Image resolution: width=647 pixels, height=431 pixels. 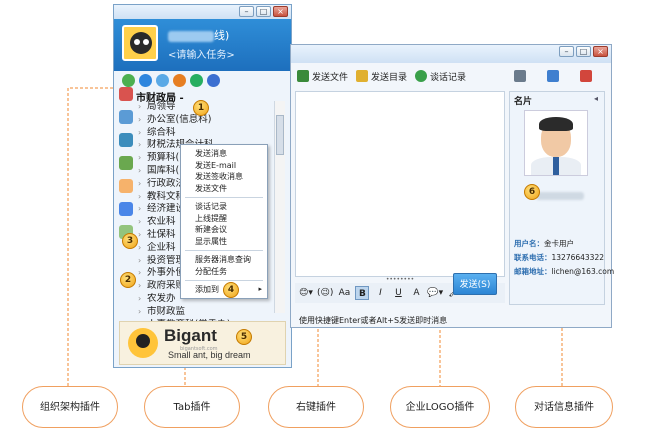 I want to click on ant-logo-icon, so click(x=143, y=343).